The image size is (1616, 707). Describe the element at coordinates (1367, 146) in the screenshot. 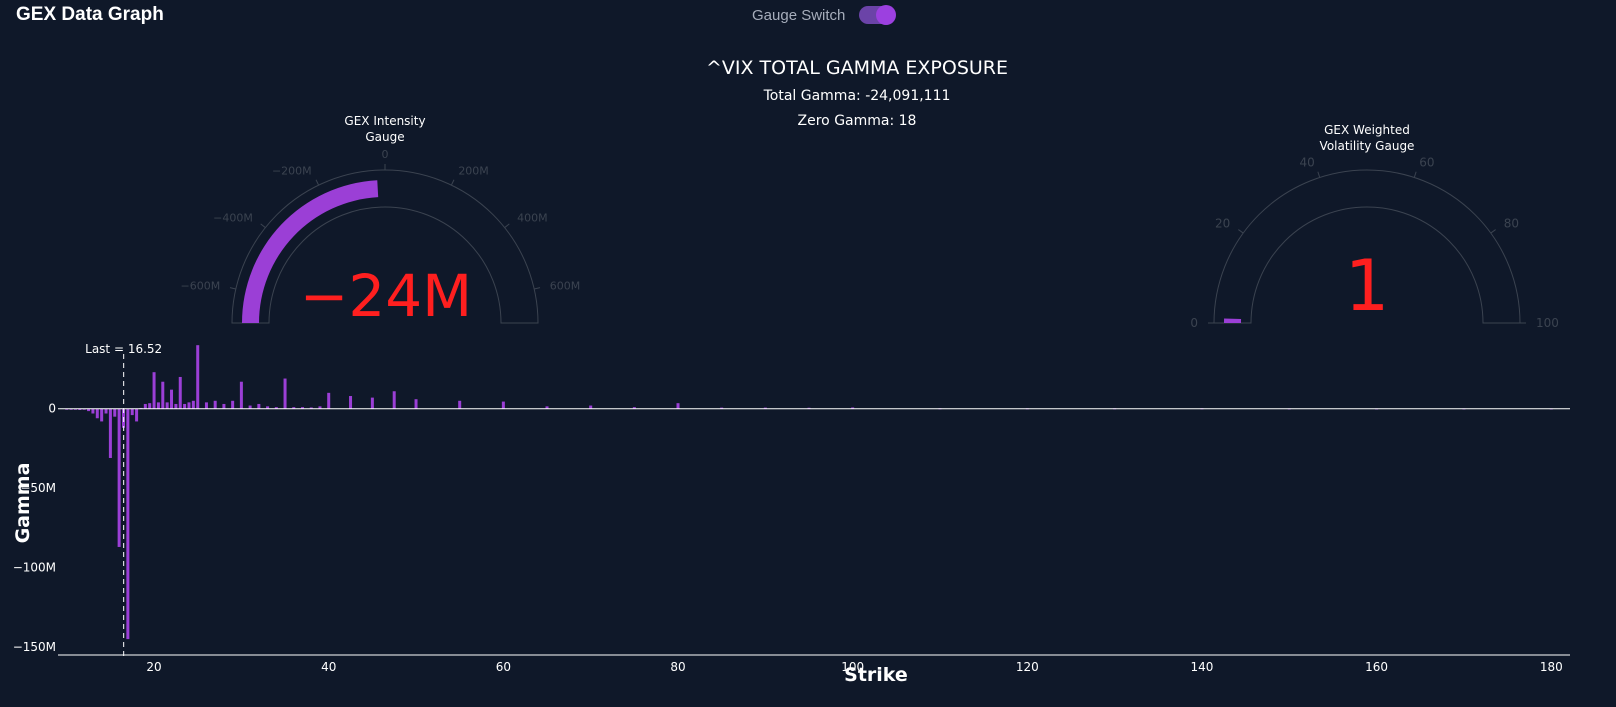

I see `volatility-gauge-title-line2: Volatility Gauge` at that location.